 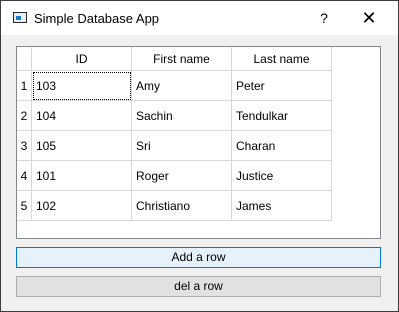 What do you see at coordinates (24, 146) in the screenshot?
I see `row-header: 3` at bounding box center [24, 146].